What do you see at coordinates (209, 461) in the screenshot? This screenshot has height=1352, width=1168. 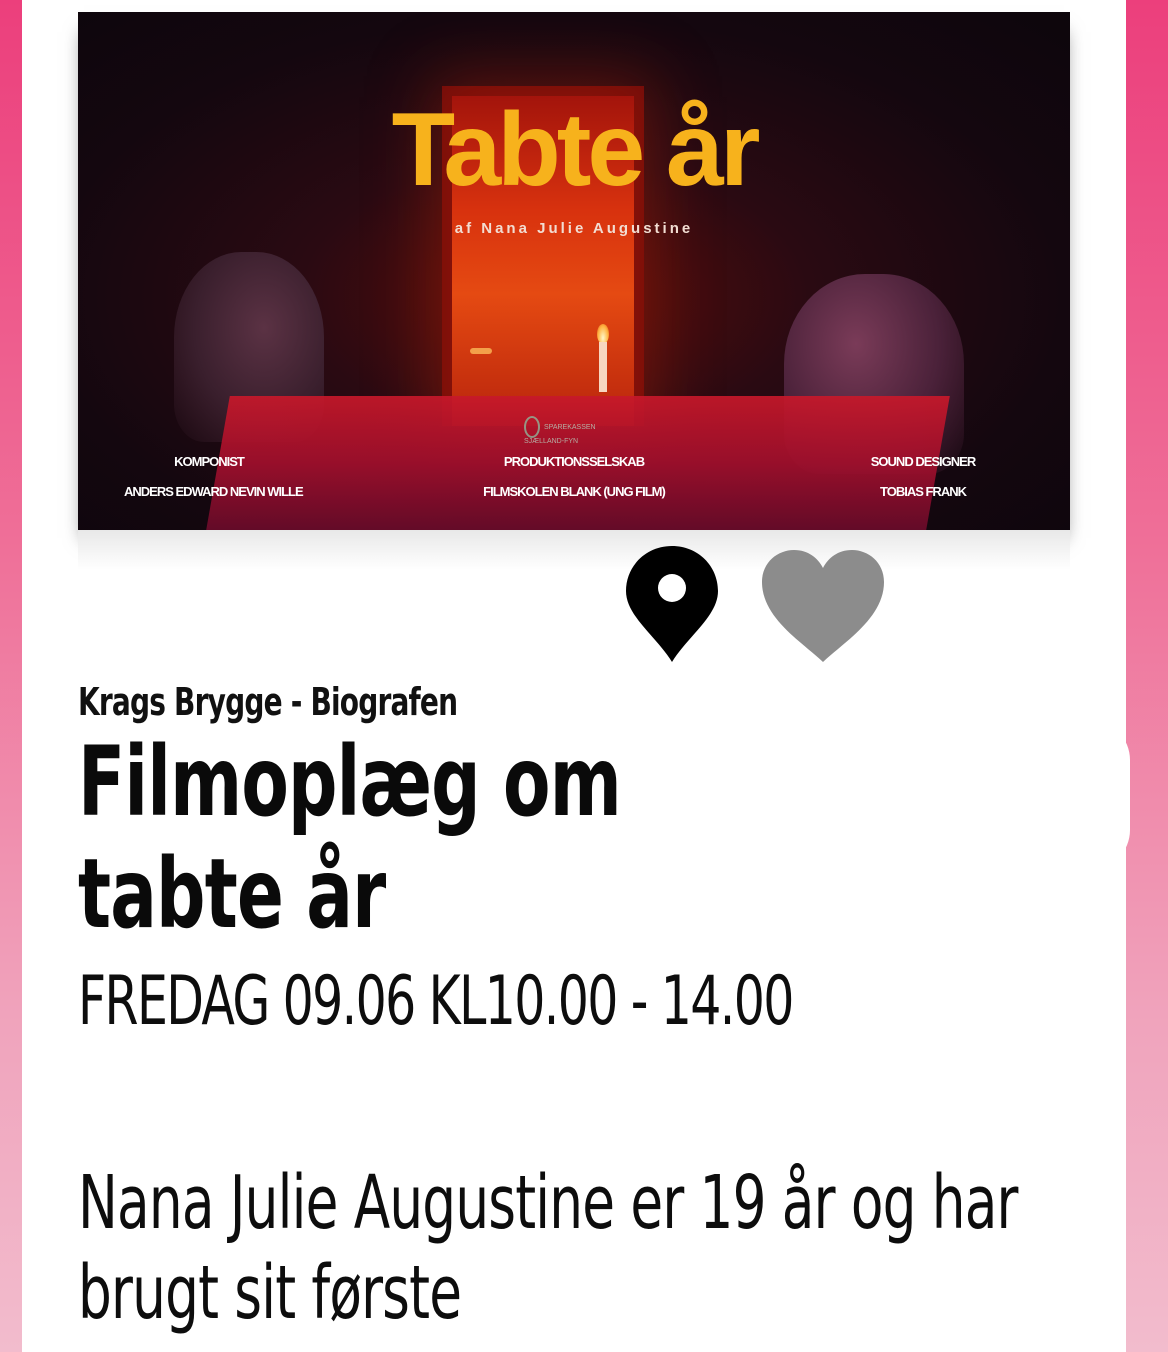 I see `credit-role: KOMPONIST` at bounding box center [209, 461].